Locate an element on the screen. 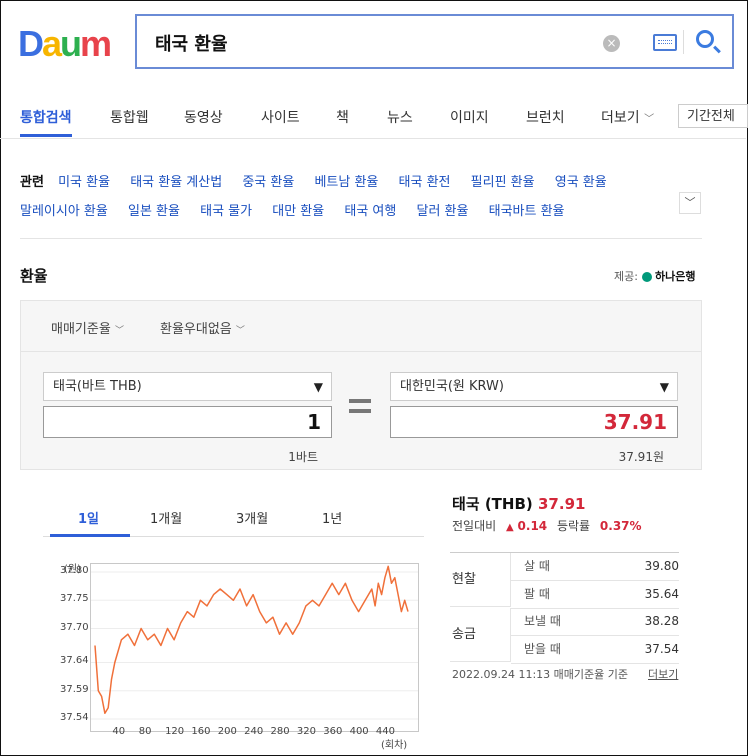 This screenshot has width=748, height=756. change-rate-label: 등락률 is located at coordinates (573, 526).